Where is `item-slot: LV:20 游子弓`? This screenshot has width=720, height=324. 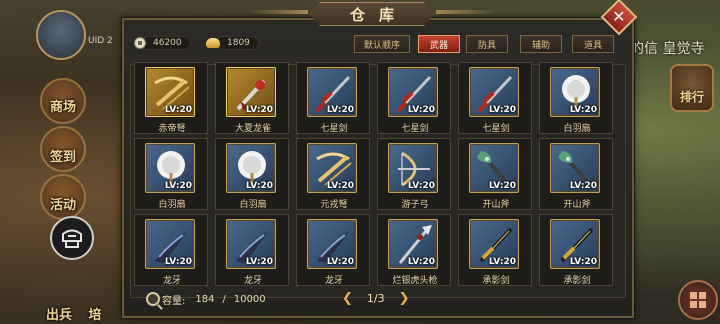
item-slot: LV:20 游子弓 is located at coordinates (414, 174).